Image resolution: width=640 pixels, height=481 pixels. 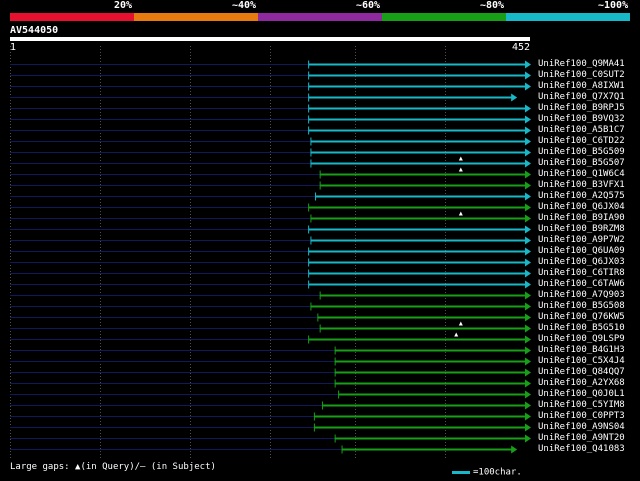 I want to click on hit-label: UniRef100_B9IA90, so click(x=581, y=218).